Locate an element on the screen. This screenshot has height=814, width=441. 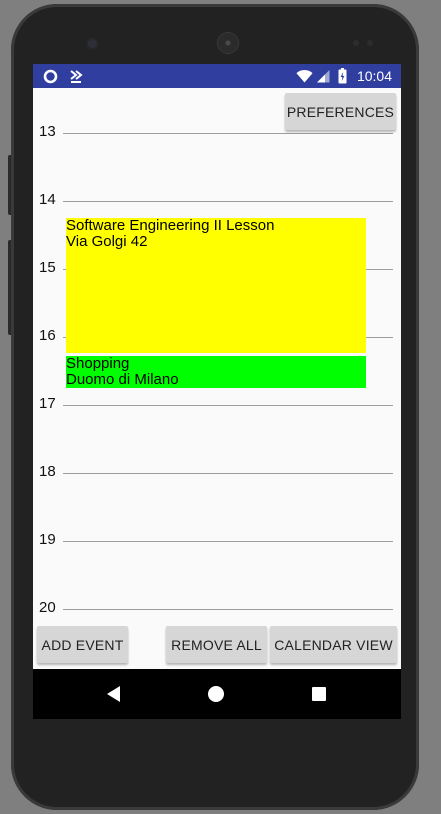
event-title: Software Engineering II Lesson is located at coordinates (170, 226).